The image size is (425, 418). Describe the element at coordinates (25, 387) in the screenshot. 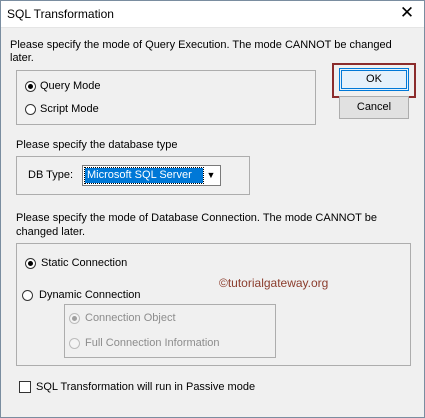

I see `passive-mode-checkbox` at that location.